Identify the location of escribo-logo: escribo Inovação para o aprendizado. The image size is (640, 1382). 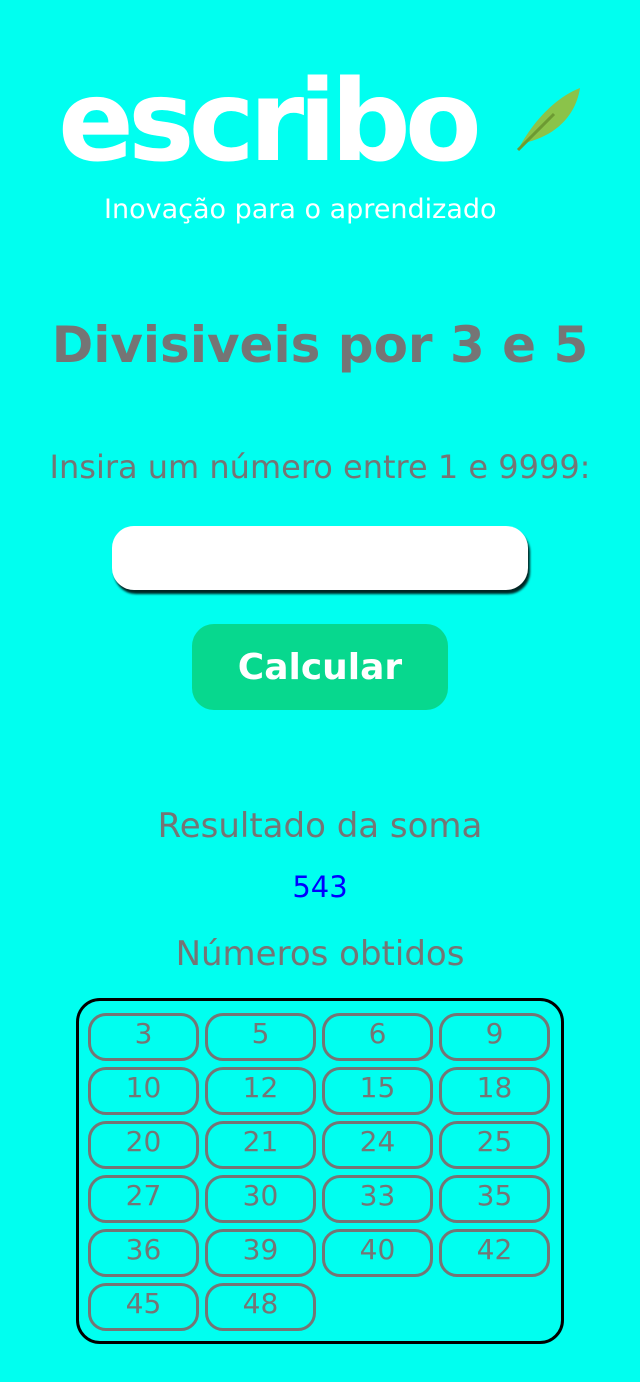
(320, 150).